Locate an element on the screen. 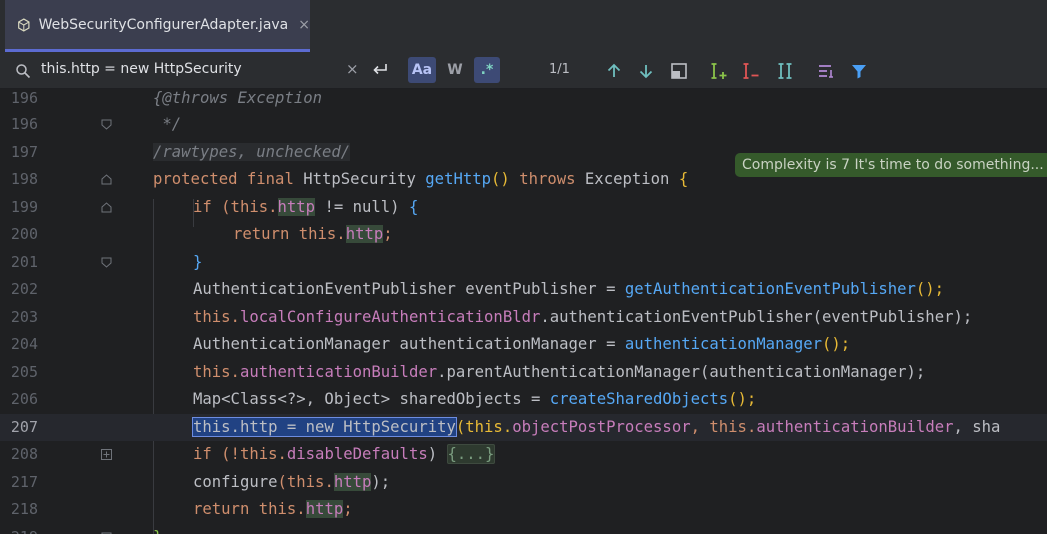 The height and width of the screenshot is (534, 1047). code-line: 196 {@throws Exception is located at coordinates (166, 98).